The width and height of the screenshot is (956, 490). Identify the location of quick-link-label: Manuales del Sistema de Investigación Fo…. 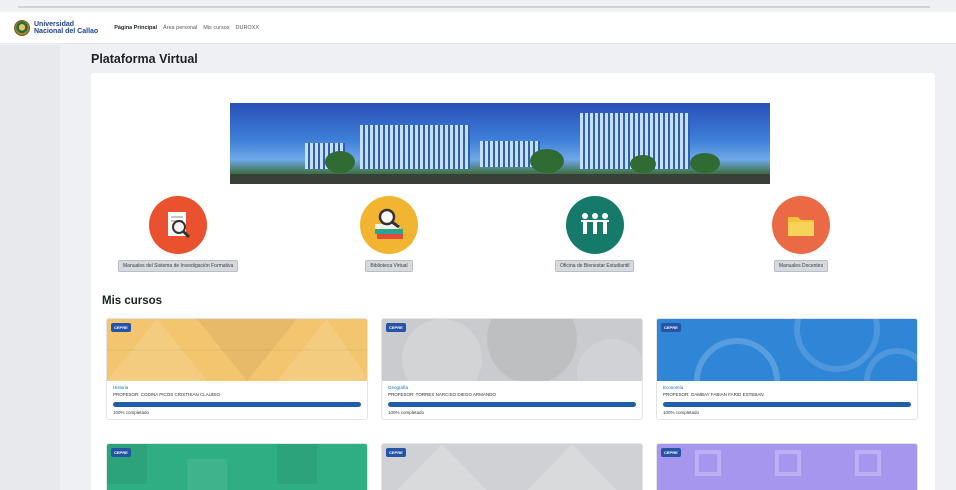
(178, 266).